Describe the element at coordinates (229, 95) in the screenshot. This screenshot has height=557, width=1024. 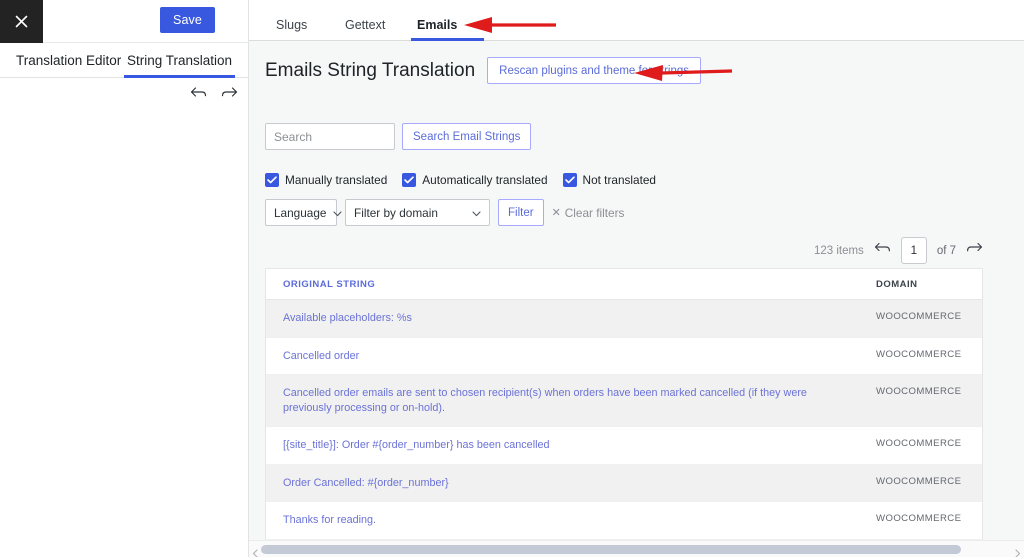
I see `redo-arrow-icon` at that location.